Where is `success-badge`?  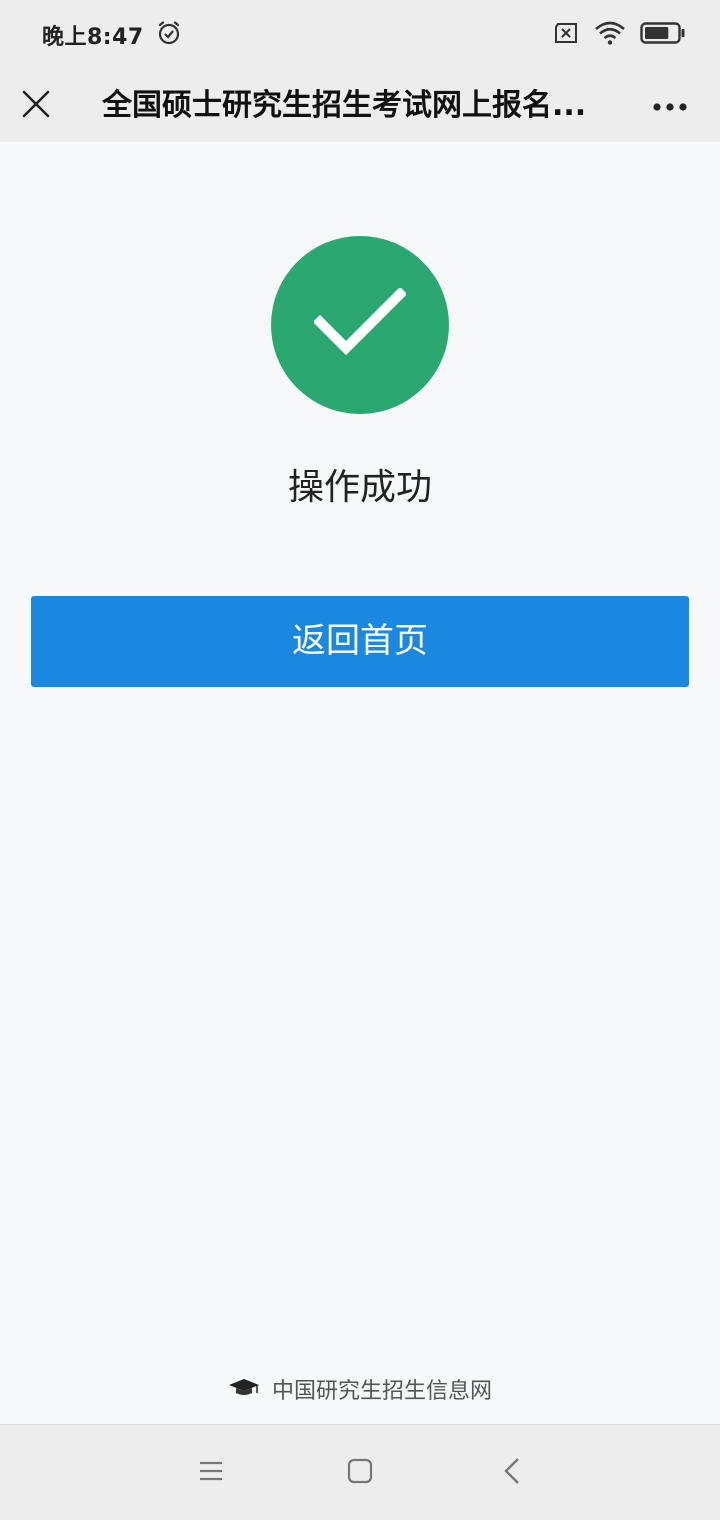
success-badge is located at coordinates (360, 325).